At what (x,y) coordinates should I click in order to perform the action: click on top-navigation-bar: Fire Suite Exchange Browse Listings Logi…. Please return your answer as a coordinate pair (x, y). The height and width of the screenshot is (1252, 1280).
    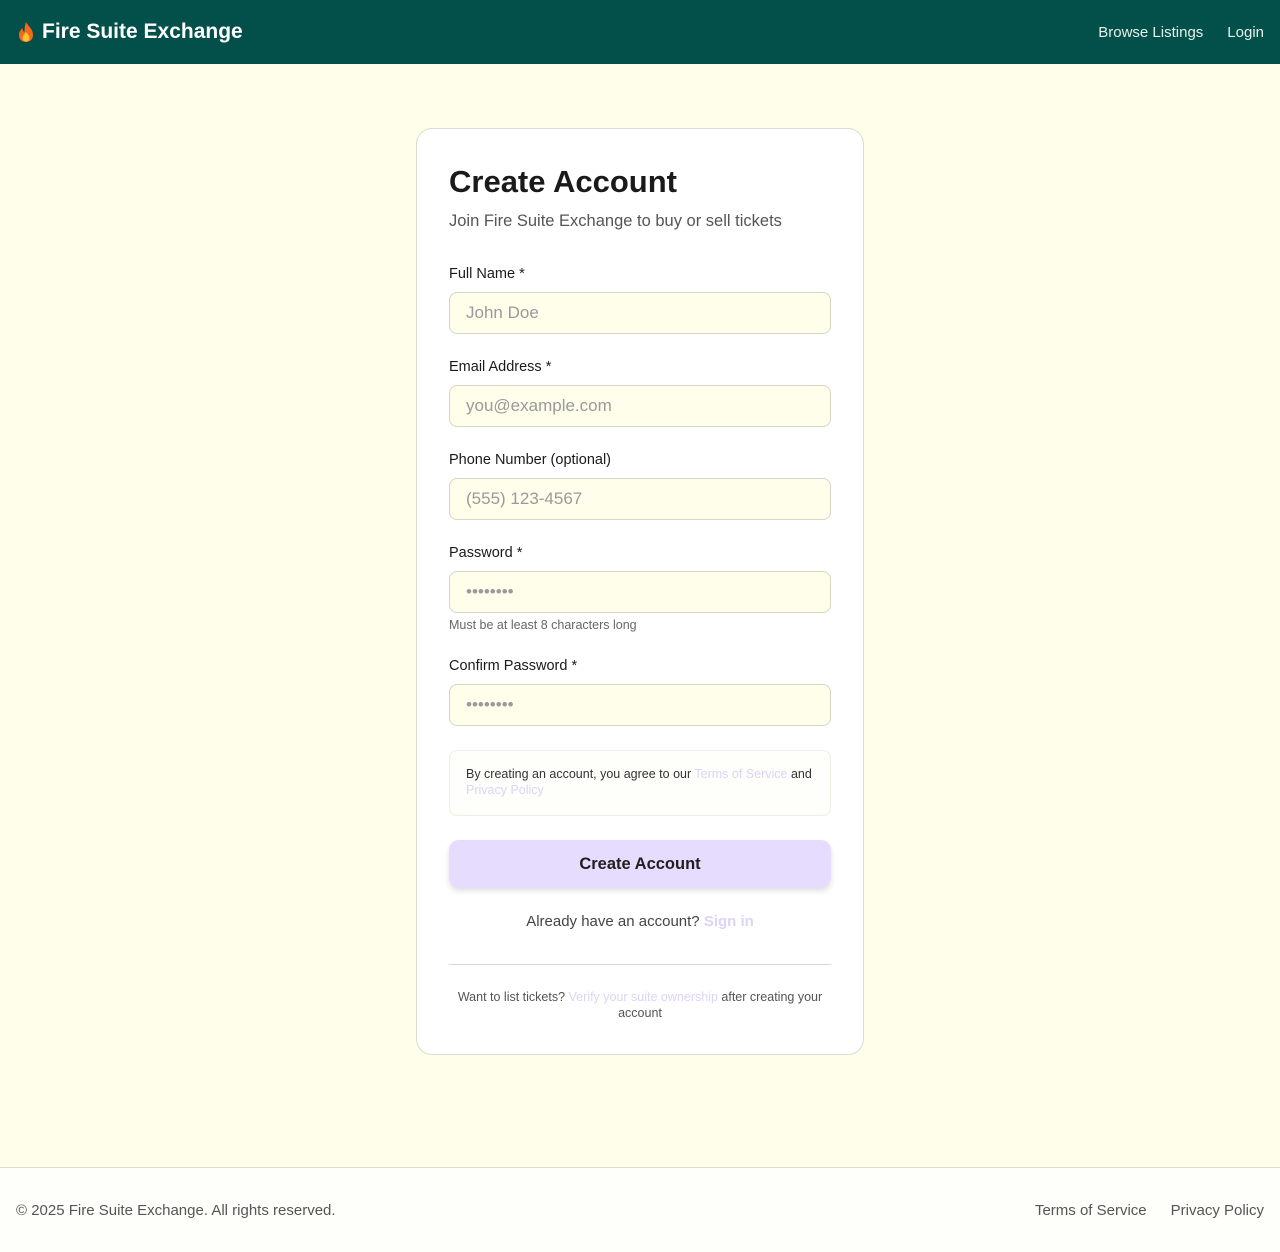
    Looking at the image, I should click on (640, 32).